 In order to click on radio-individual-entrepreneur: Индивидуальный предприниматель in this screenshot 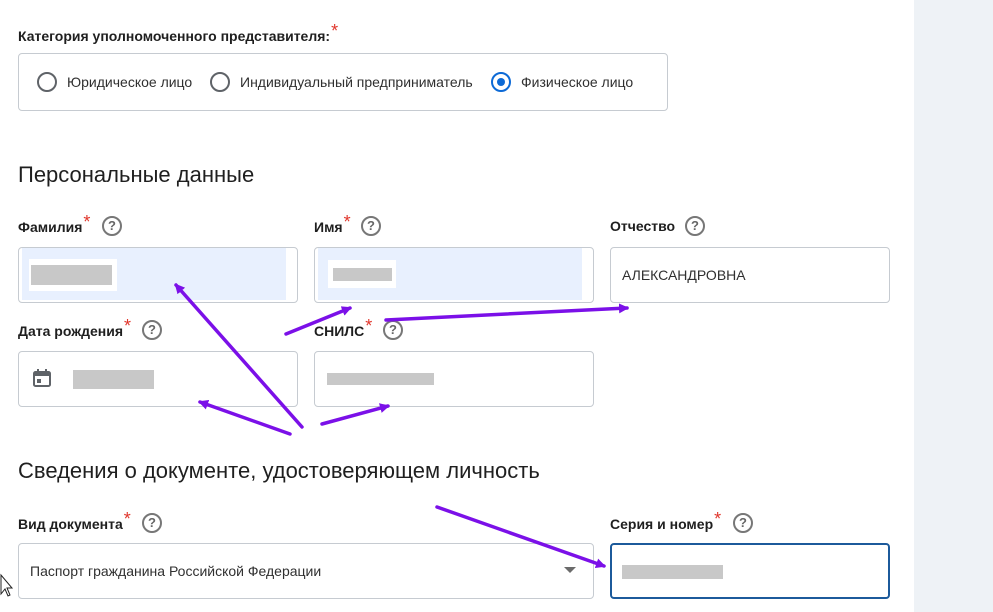, I will do `click(341, 82)`.